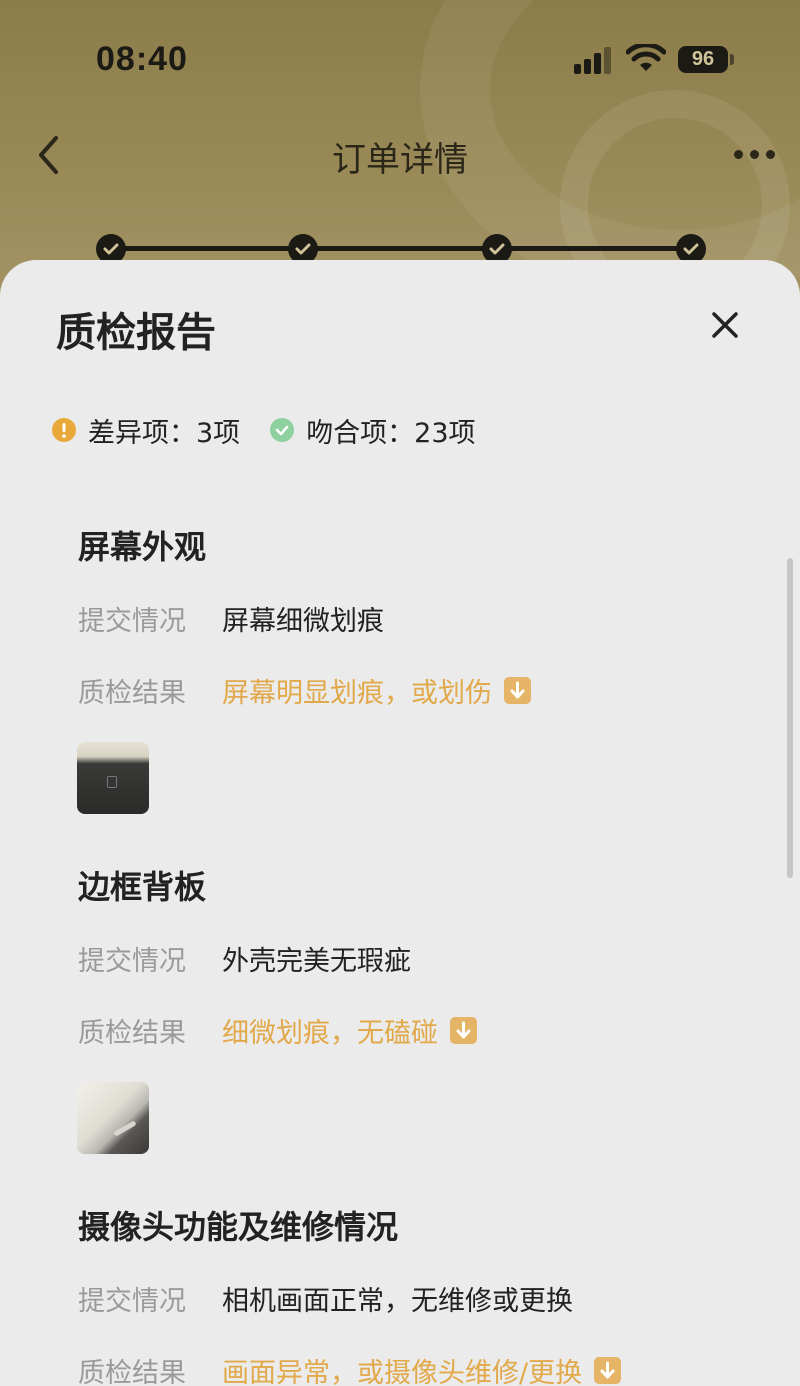  Describe the element at coordinates (594, 60) in the screenshot. I see `cellular-signal-icon` at that location.